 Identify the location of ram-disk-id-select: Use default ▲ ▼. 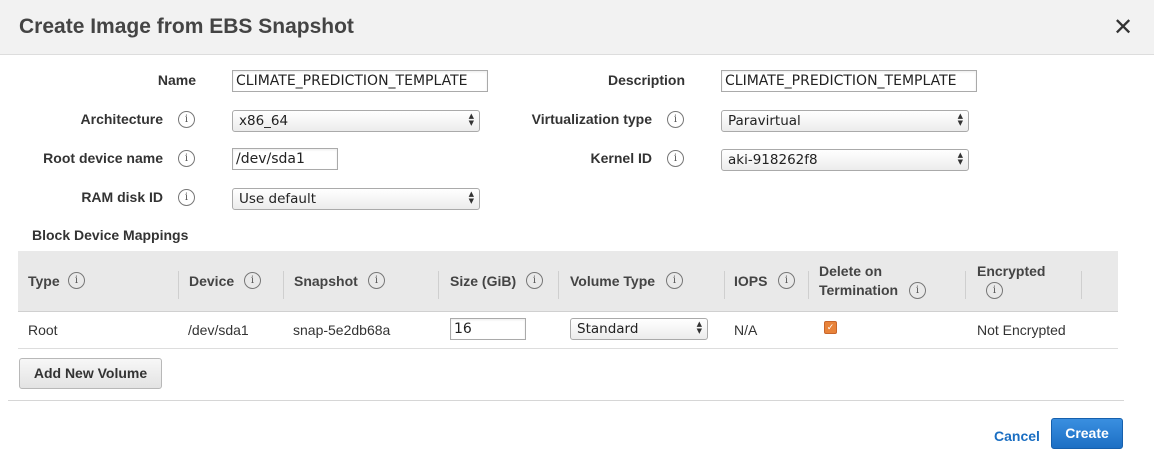
(356, 199).